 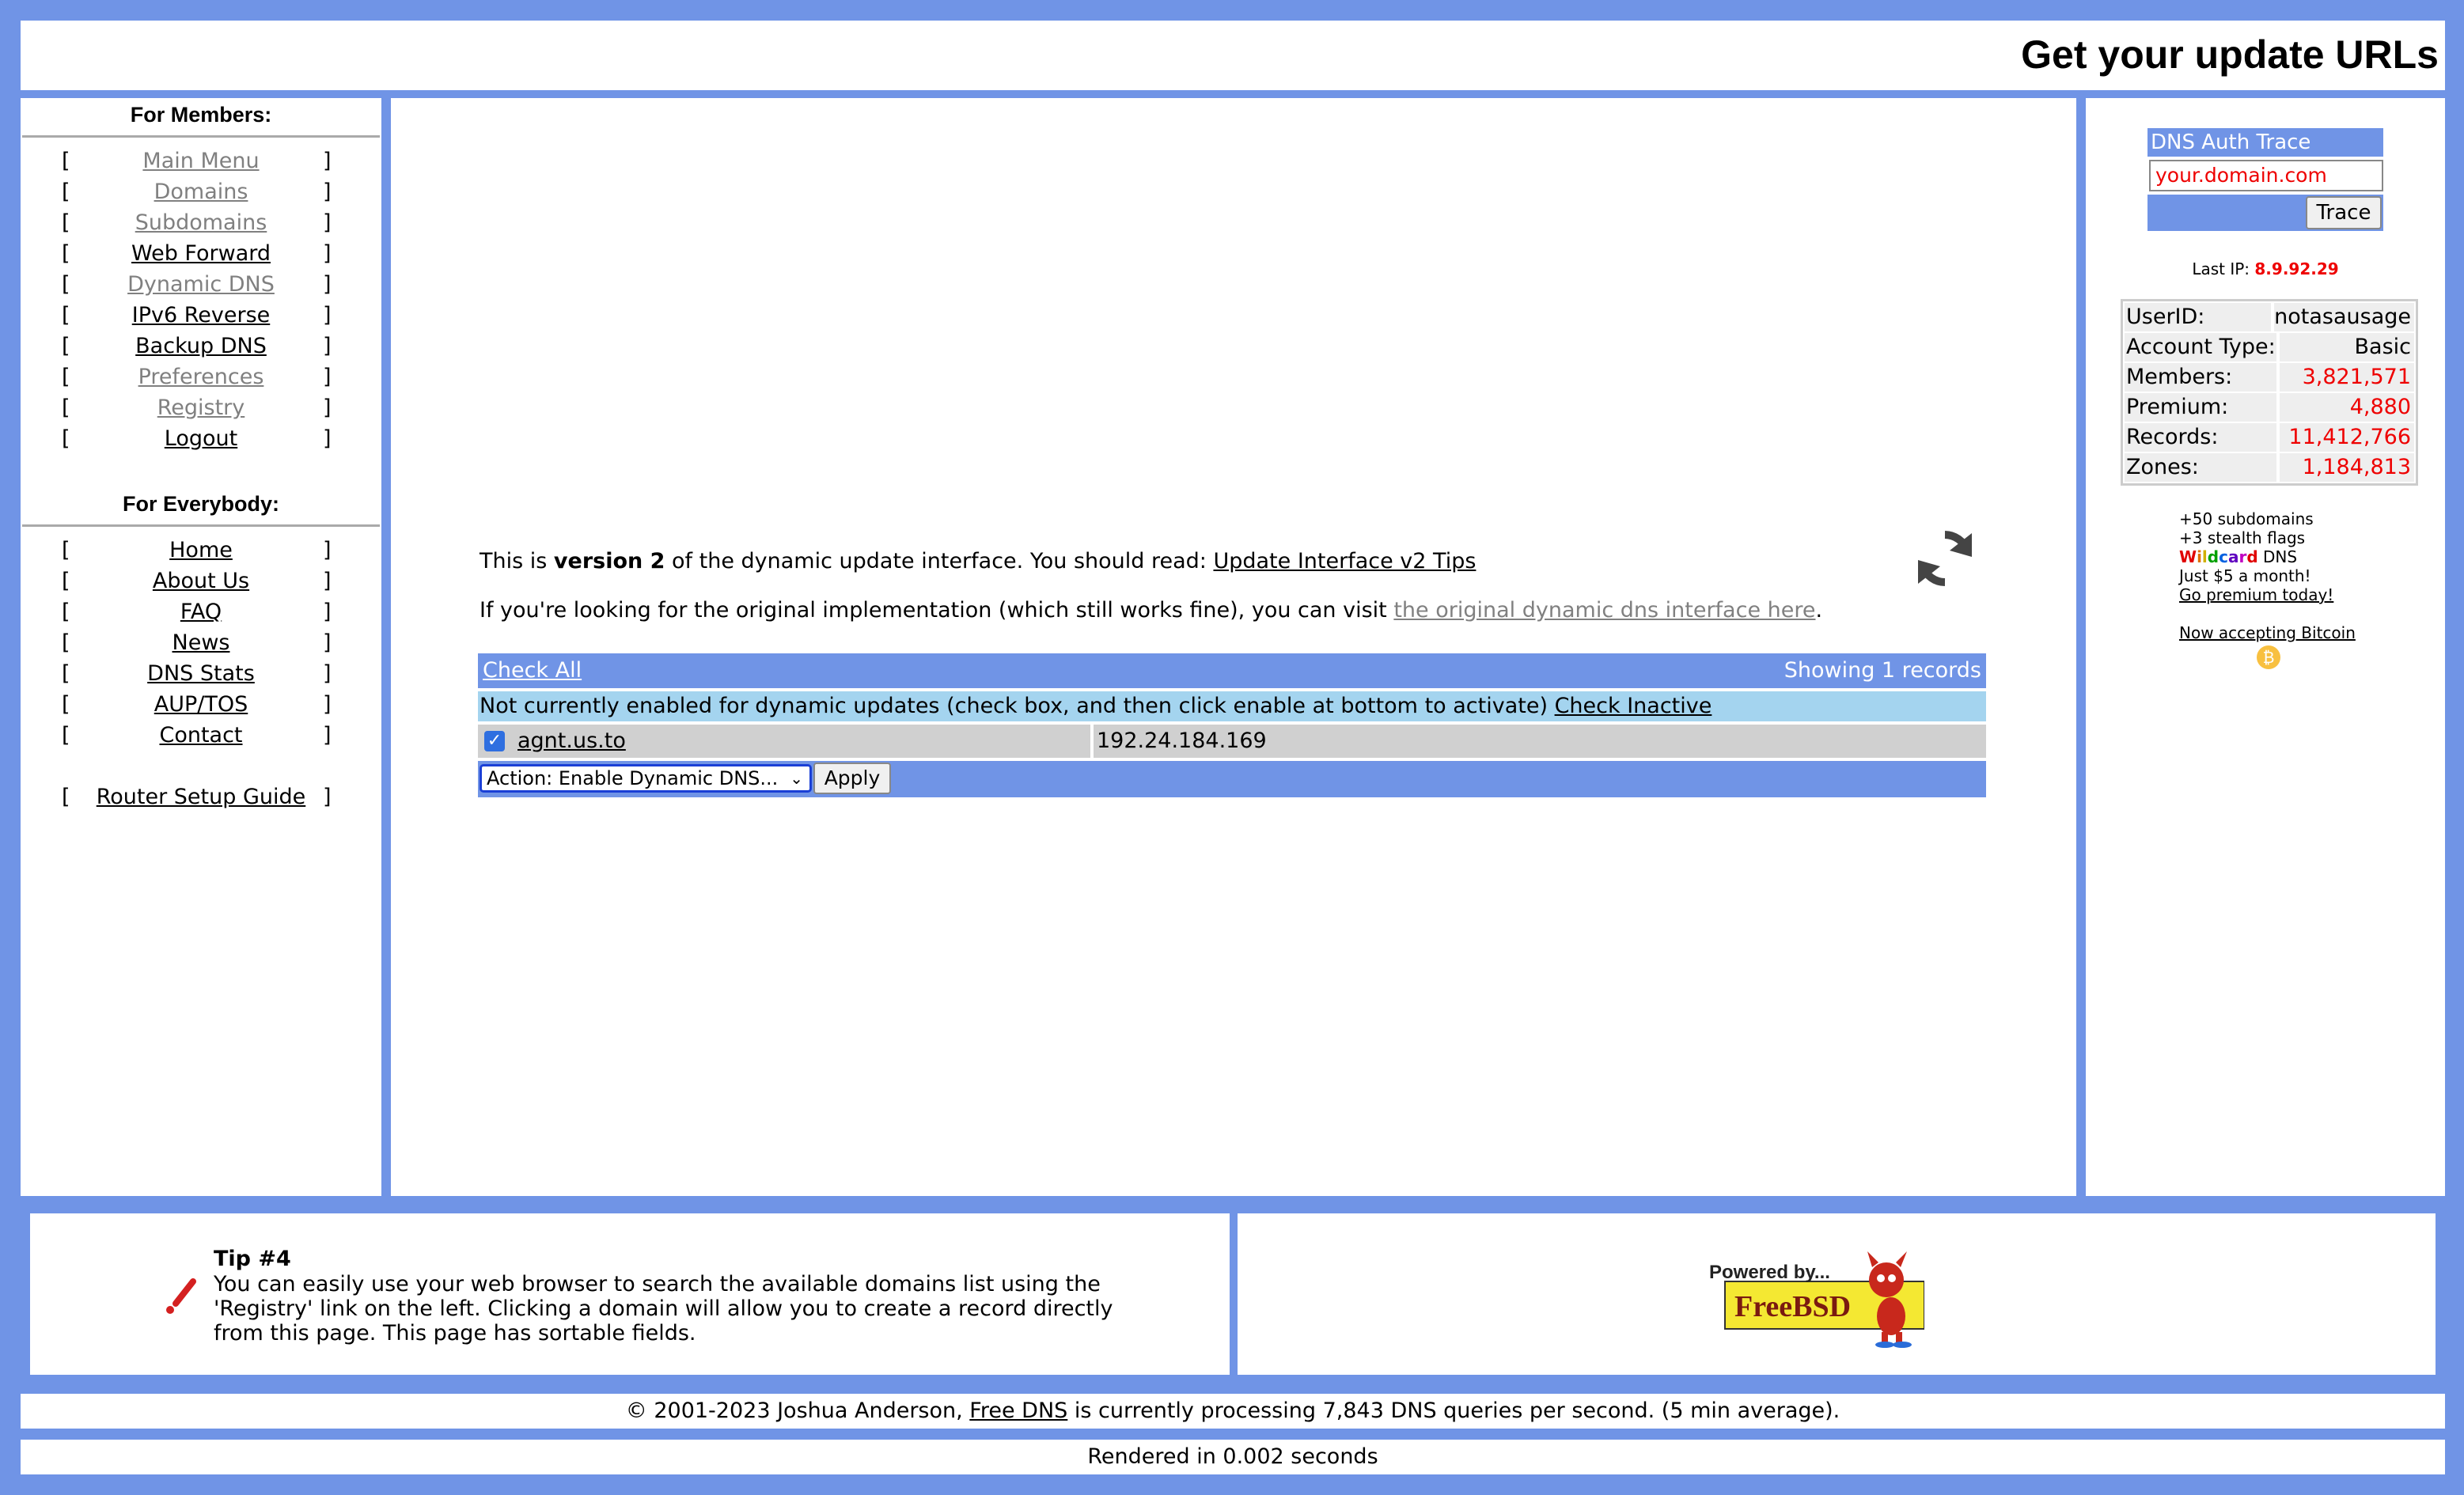 What do you see at coordinates (2270, 408) in the screenshot?
I see `stat-row-premium: Premium: 4,880` at bounding box center [2270, 408].